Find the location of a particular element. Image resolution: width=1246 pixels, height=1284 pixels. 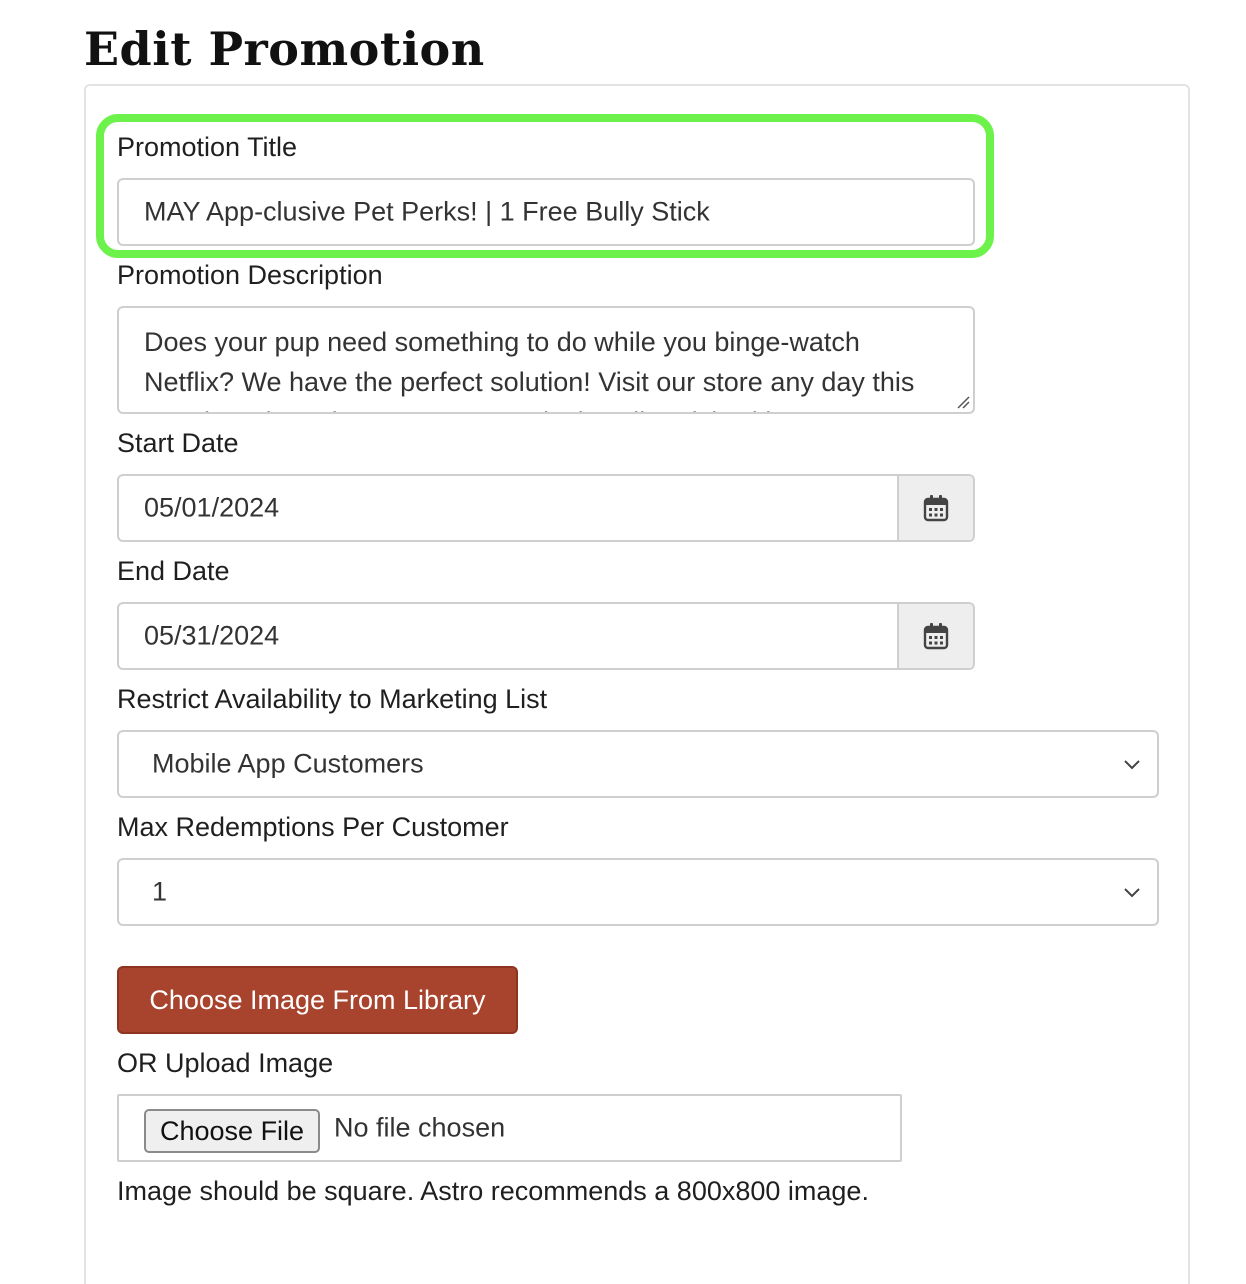

max-redemptions-select: 1 is located at coordinates (638, 892).